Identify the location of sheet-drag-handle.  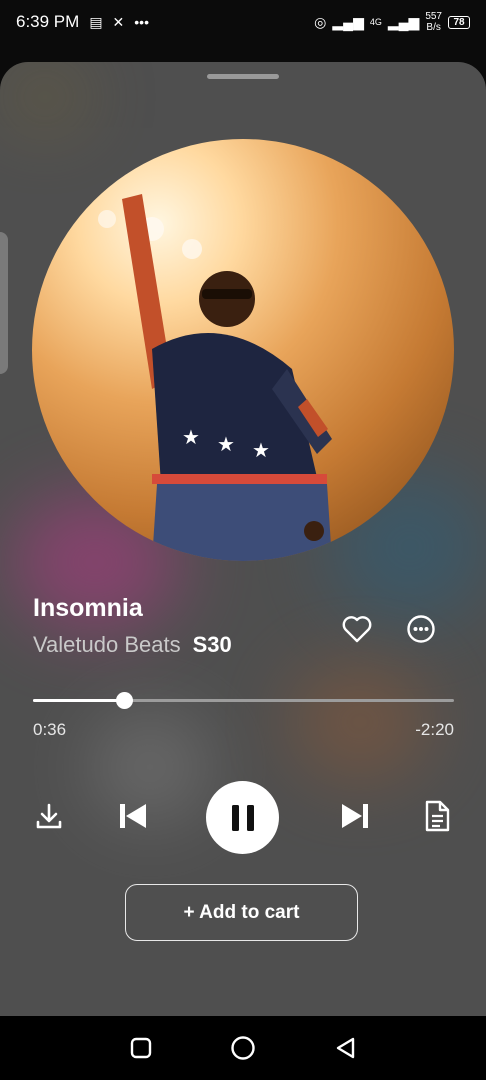
(243, 76).